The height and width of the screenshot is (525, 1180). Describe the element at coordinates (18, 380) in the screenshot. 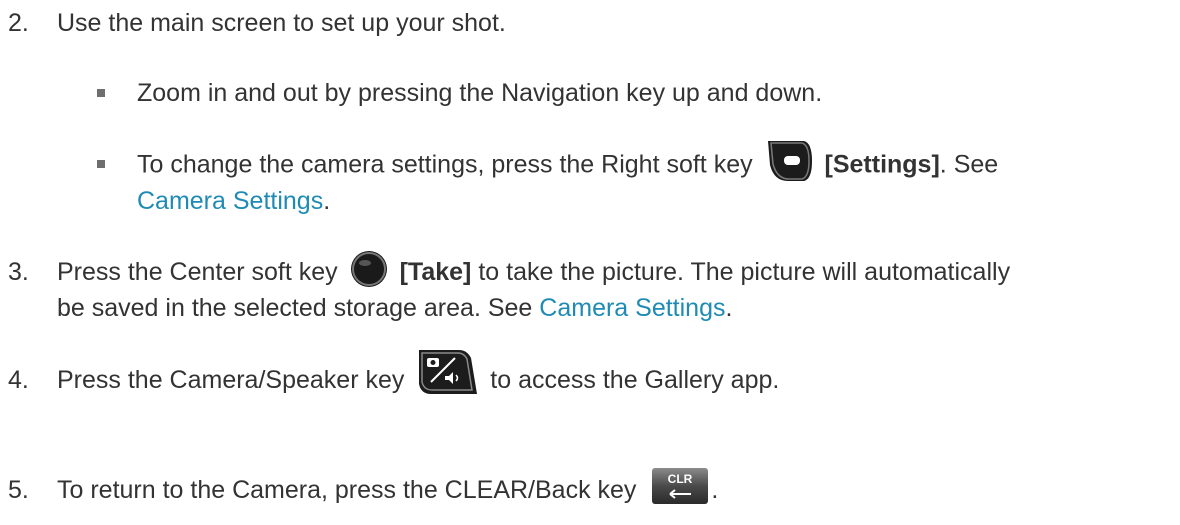

I see `step-number: 4.` at that location.